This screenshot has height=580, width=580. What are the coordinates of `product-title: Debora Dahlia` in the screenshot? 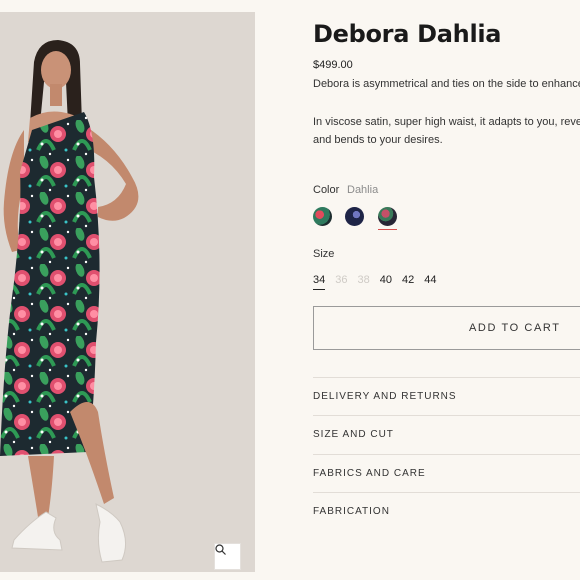 It's located at (407, 34).